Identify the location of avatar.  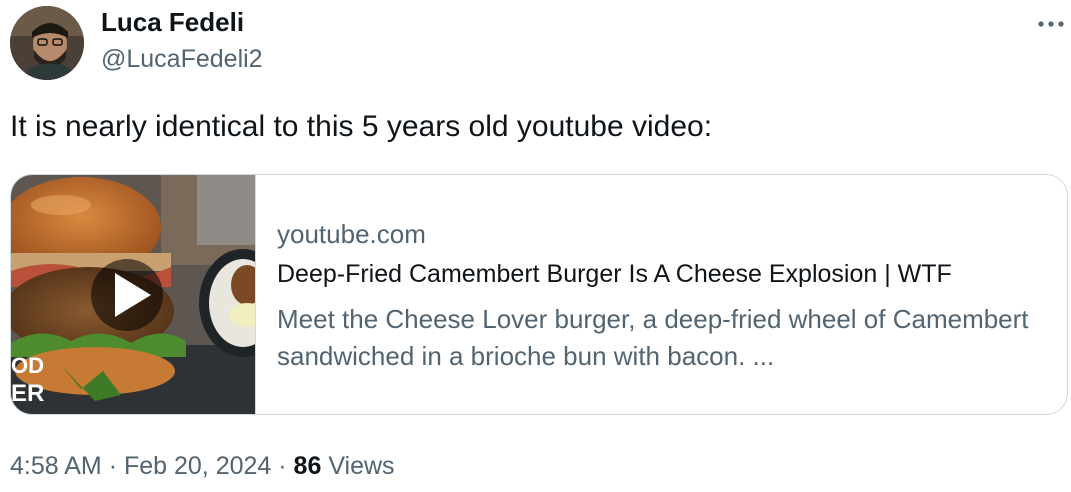
(47, 43).